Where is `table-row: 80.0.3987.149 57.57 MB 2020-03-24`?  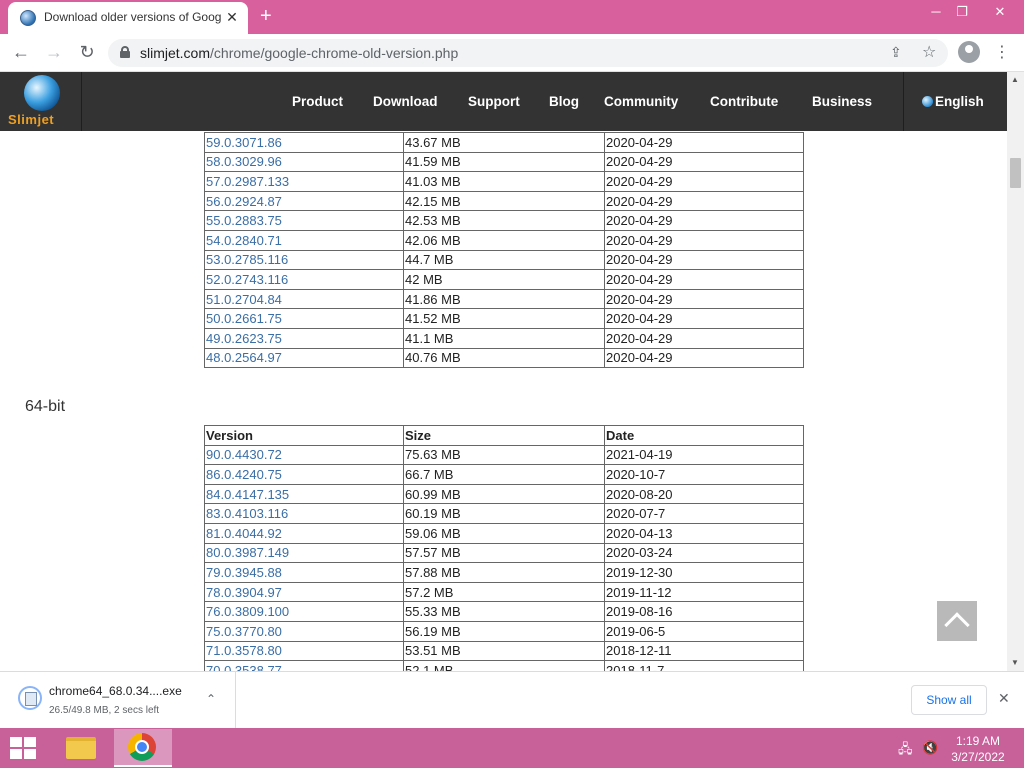
table-row: 80.0.3987.149 57.57 MB 2020-03-24 is located at coordinates (504, 553).